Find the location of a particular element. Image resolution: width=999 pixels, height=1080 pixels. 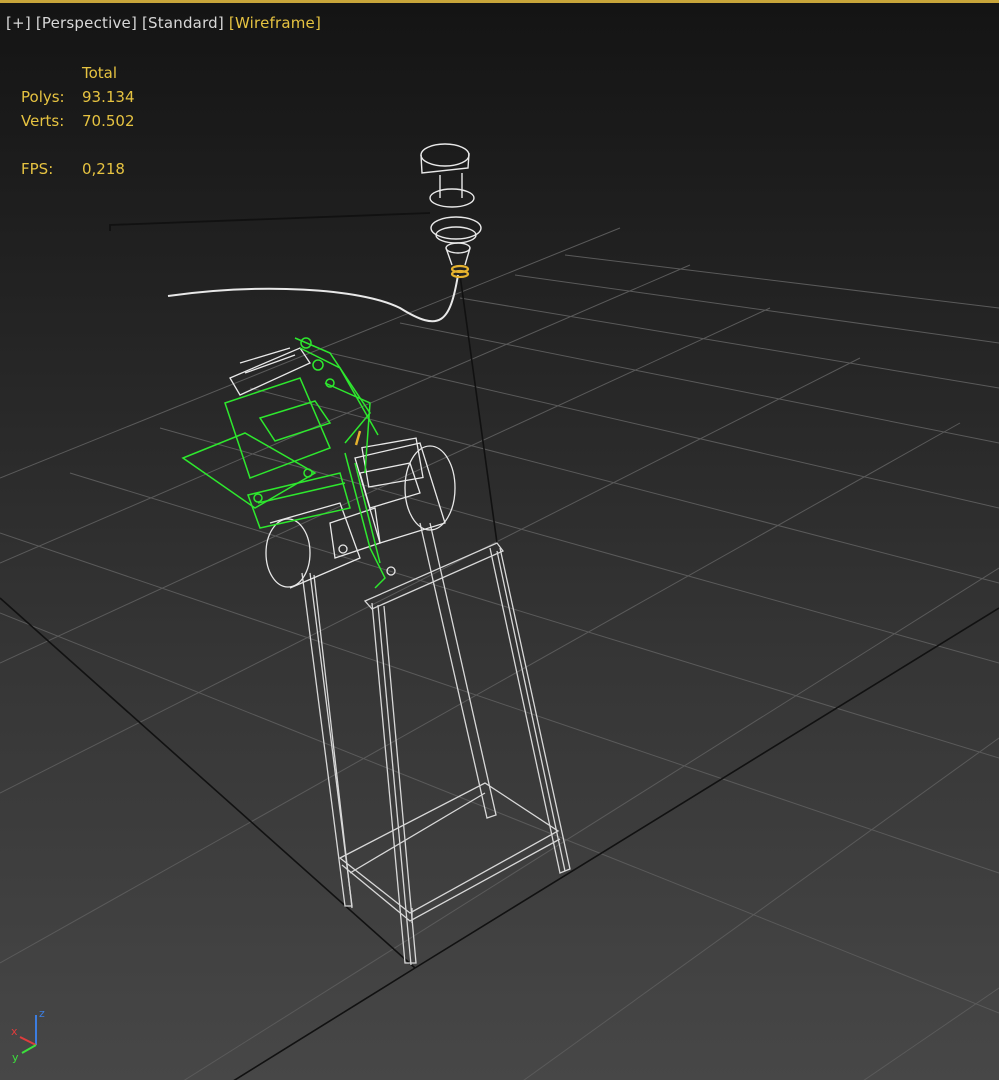

viewport-label-menu: [+] [Perspective] [Standard] [Wireframe] is located at coordinates (163, 23).